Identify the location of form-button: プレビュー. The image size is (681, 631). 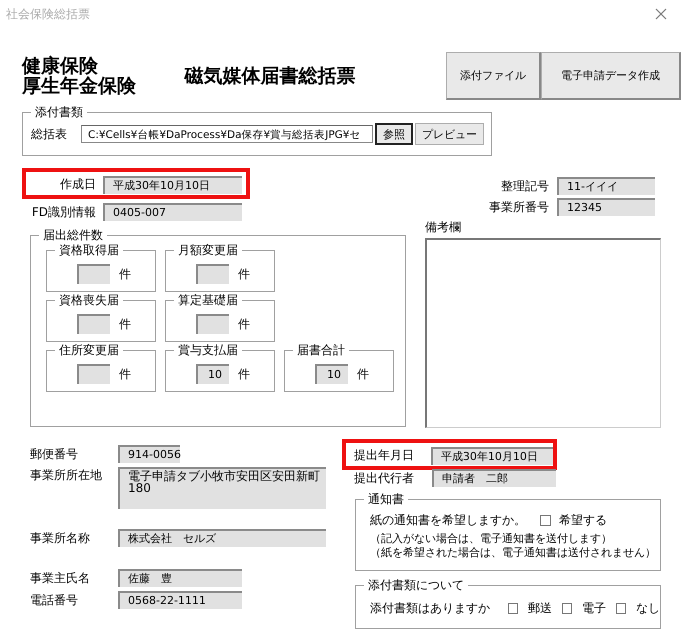
(449, 134).